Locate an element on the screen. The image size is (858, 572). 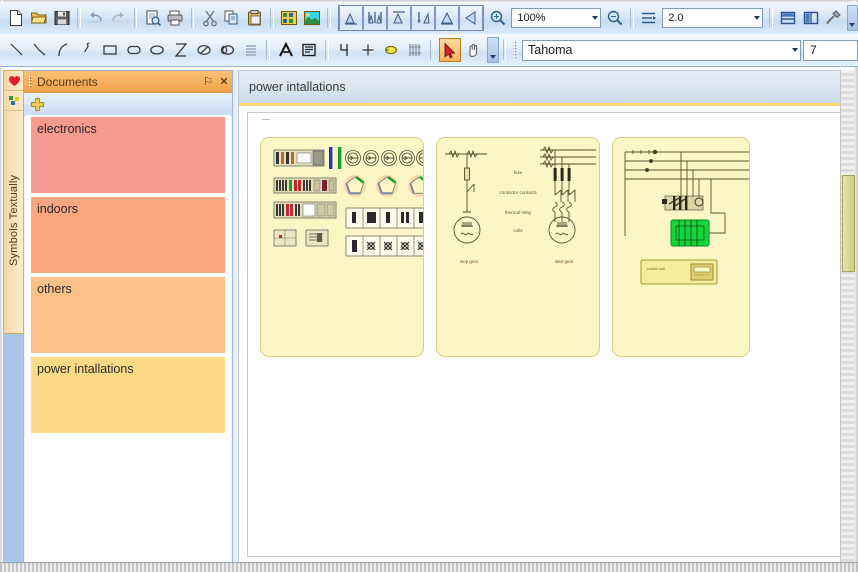
hourglass-tool-icon is located at coordinates (180, 50).